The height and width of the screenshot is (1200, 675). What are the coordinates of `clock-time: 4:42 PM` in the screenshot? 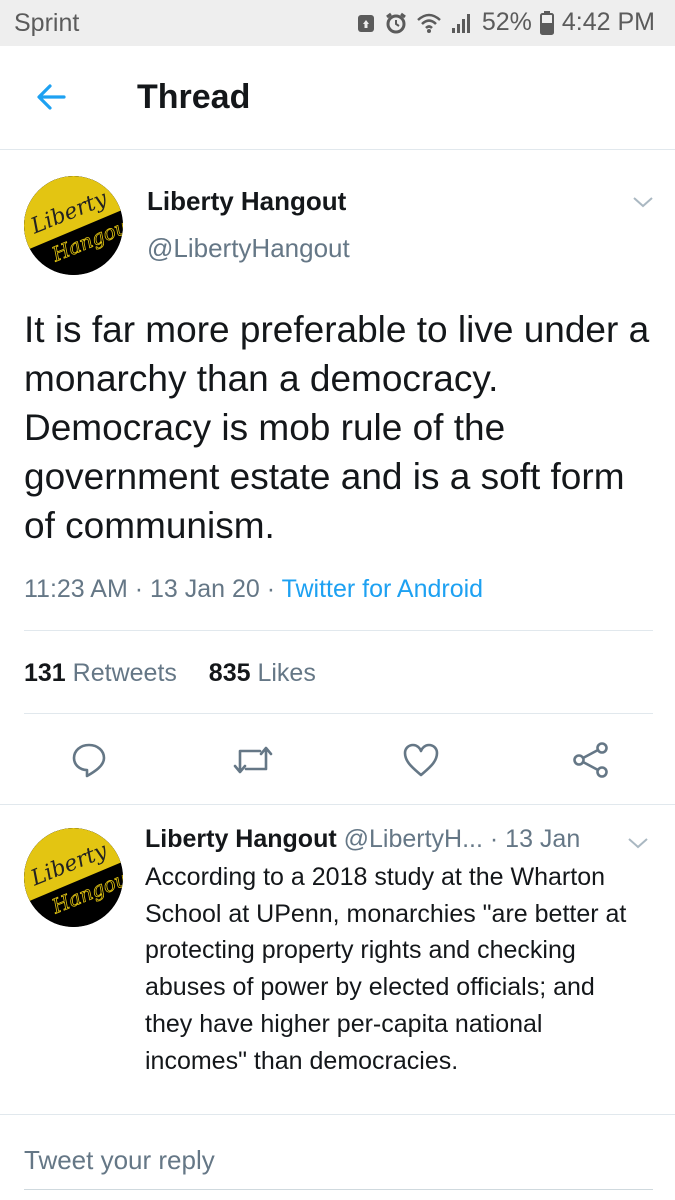 It's located at (608, 22).